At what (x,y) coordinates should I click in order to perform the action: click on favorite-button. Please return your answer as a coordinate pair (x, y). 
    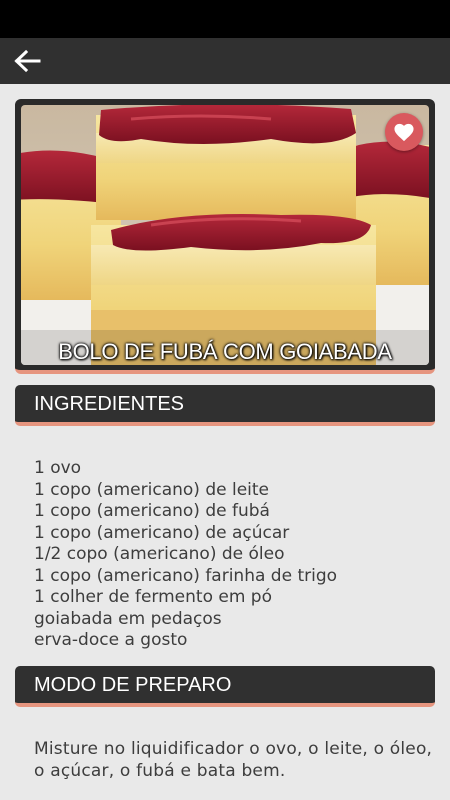
    Looking at the image, I should click on (404, 132).